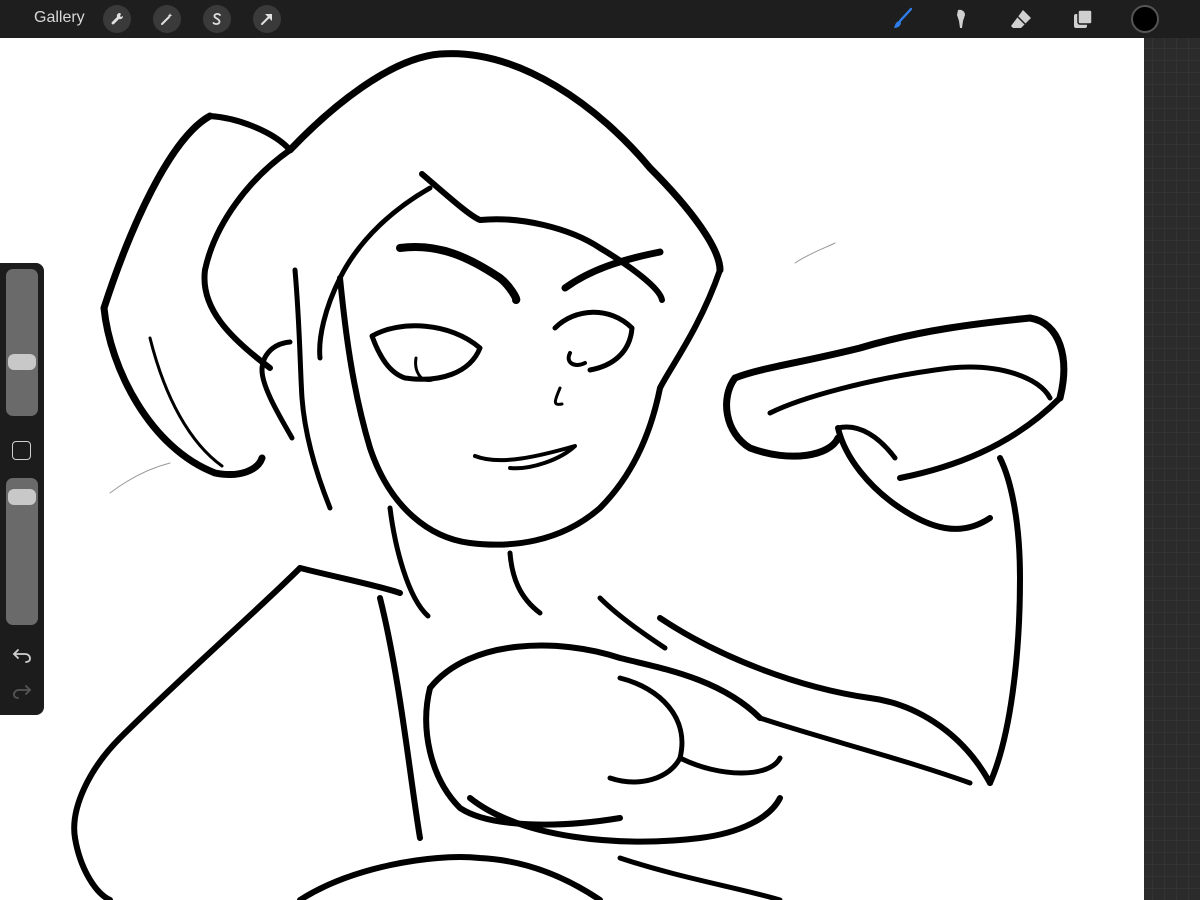 This screenshot has width=1200, height=900. I want to click on modify-button, so click(21, 450).